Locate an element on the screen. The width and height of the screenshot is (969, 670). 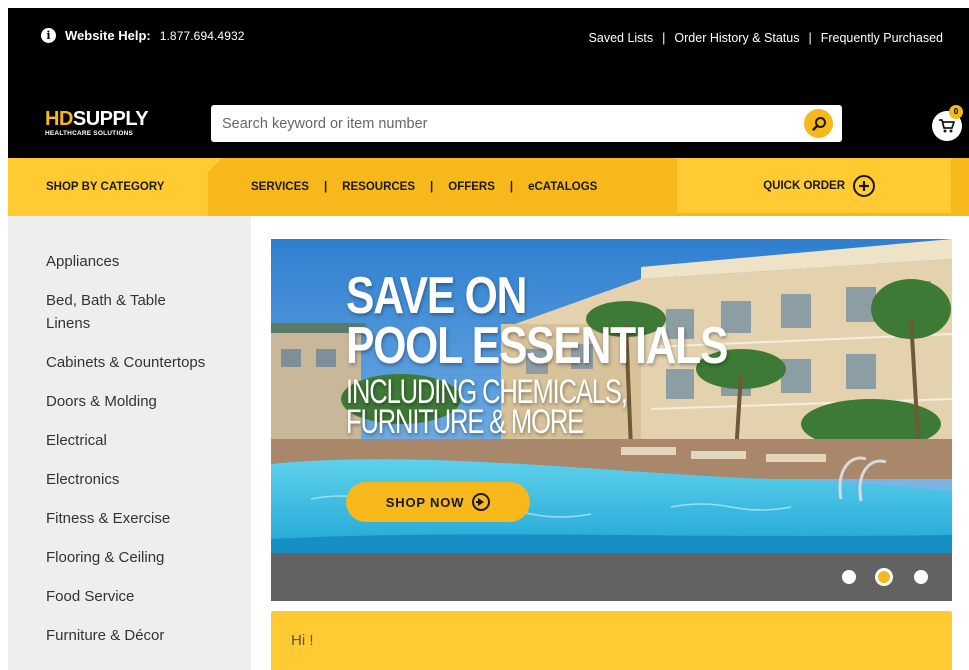
tab-flap is located at coordinates (215, 165).